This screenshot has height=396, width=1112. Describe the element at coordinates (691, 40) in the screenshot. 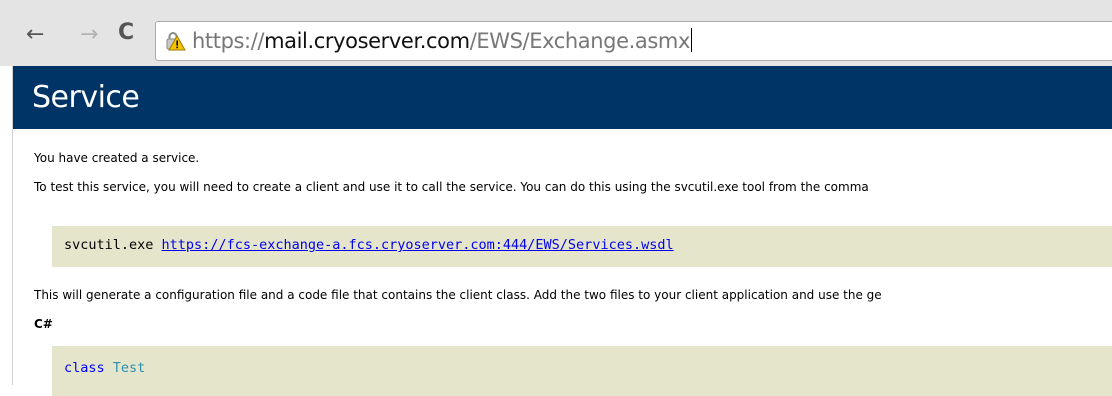

I see `text-caret` at that location.